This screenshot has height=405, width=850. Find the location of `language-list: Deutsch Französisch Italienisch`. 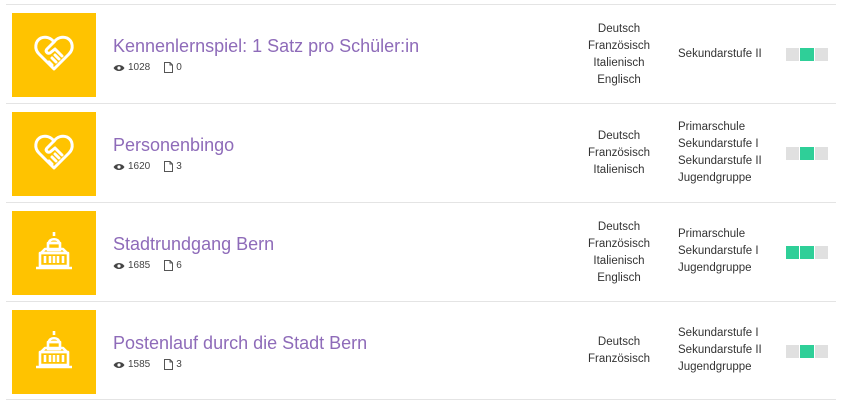

language-list: Deutsch Französisch Italienisch is located at coordinates (619, 153).